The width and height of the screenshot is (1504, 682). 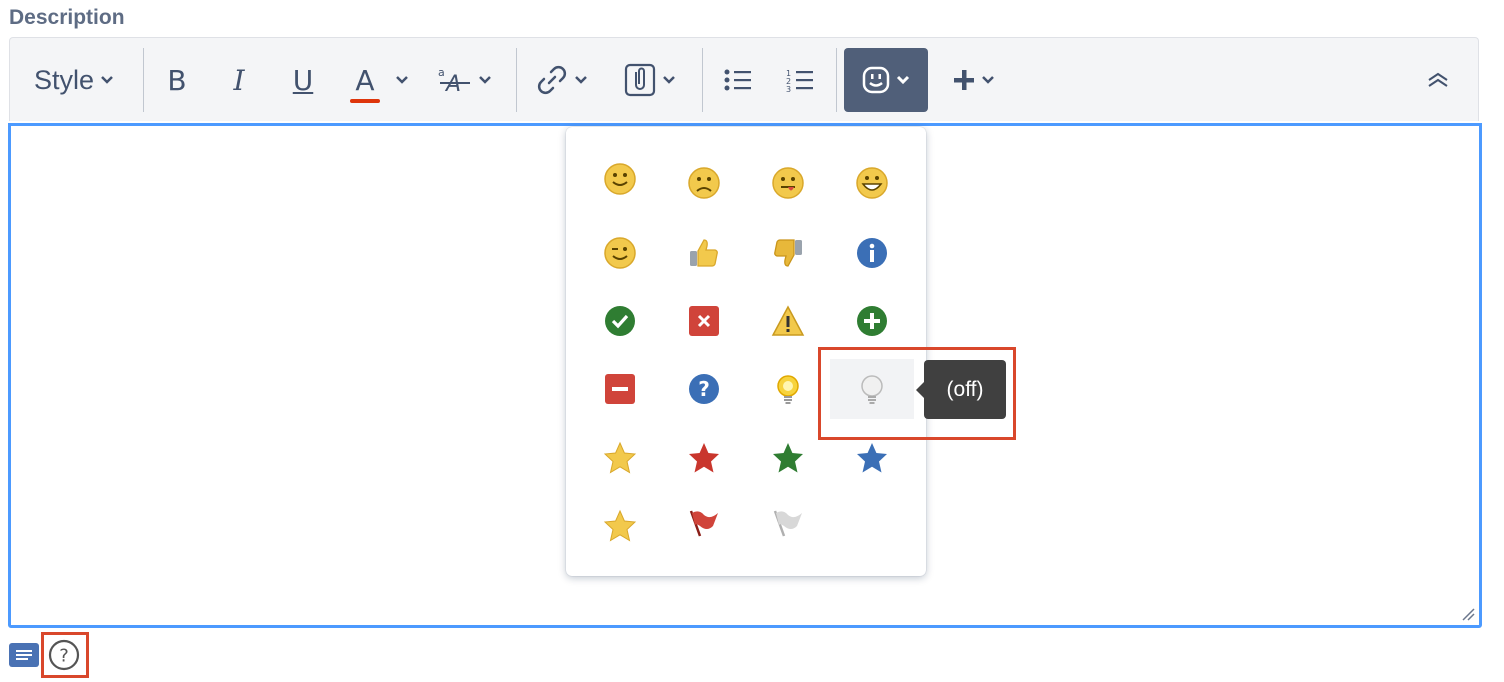 What do you see at coordinates (552, 80) in the screenshot?
I see `link-icon` at bounding box center [552, 80].